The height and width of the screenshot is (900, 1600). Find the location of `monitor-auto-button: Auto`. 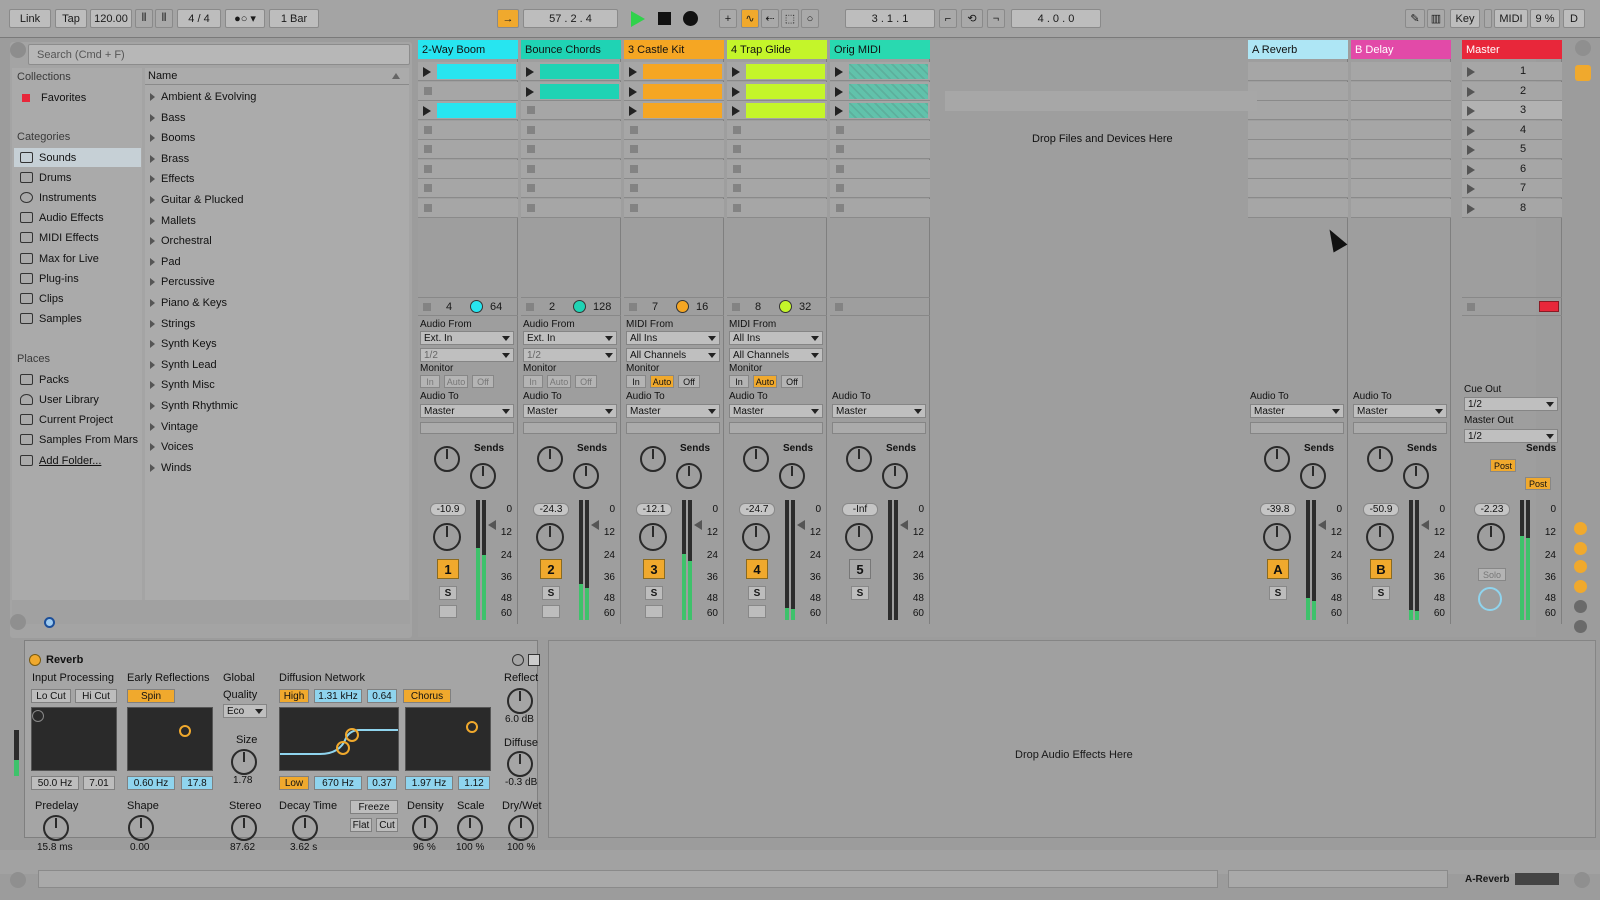

monitor-auto-button: Auto is located at coordinates (662, 381).